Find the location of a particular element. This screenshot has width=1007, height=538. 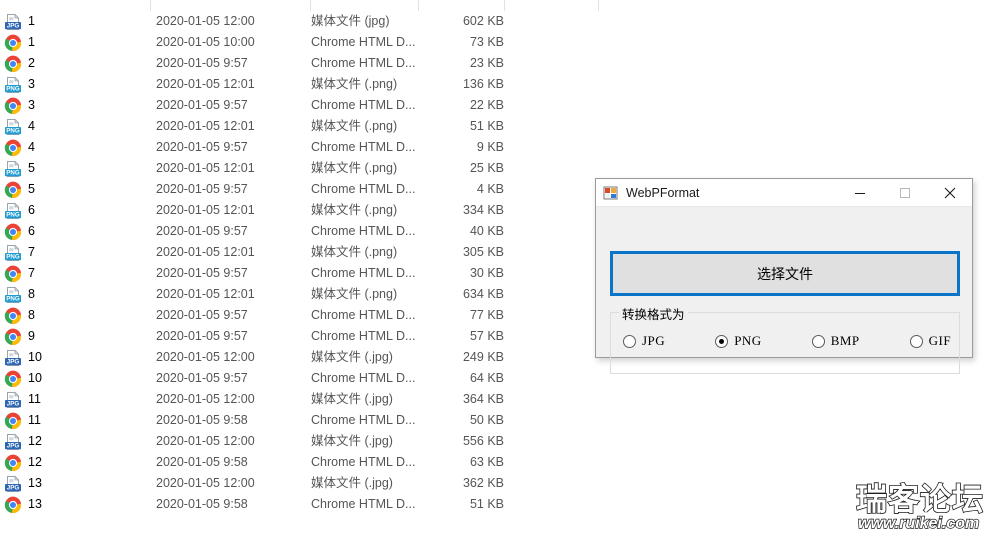

jpg-file-icon: JPG is located at coordinates (13, 442).